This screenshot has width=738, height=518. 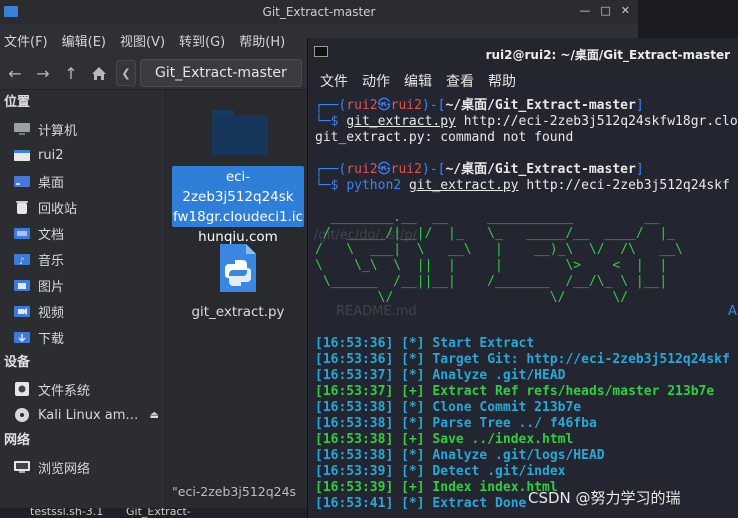 I want to click on term-menu-help: 帮助, so click(x=502, y=81).